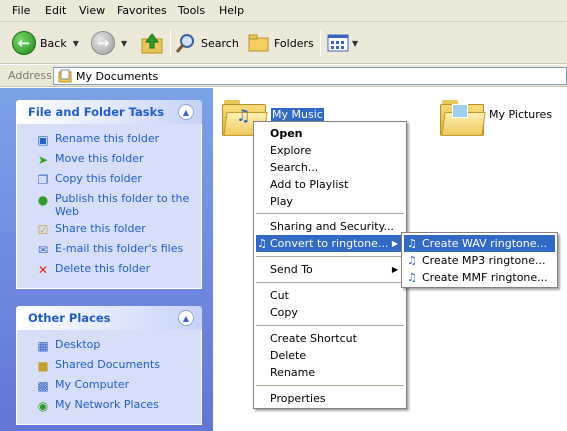  I want to click on views-icon, so click(338, 43).